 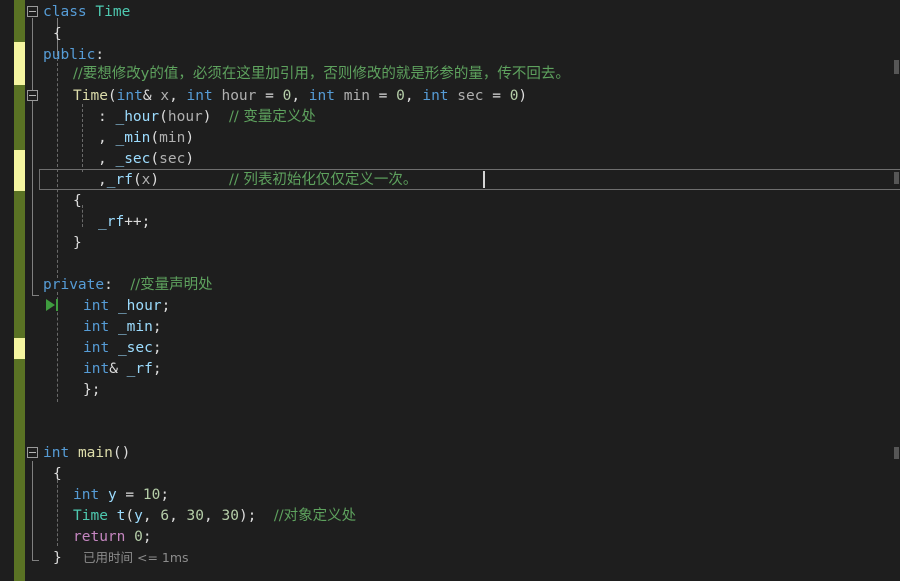 What do you see at coordinates (7, 290) in the screenshot?
I see `editor-outer-margin` at bounding box center [7, 290].